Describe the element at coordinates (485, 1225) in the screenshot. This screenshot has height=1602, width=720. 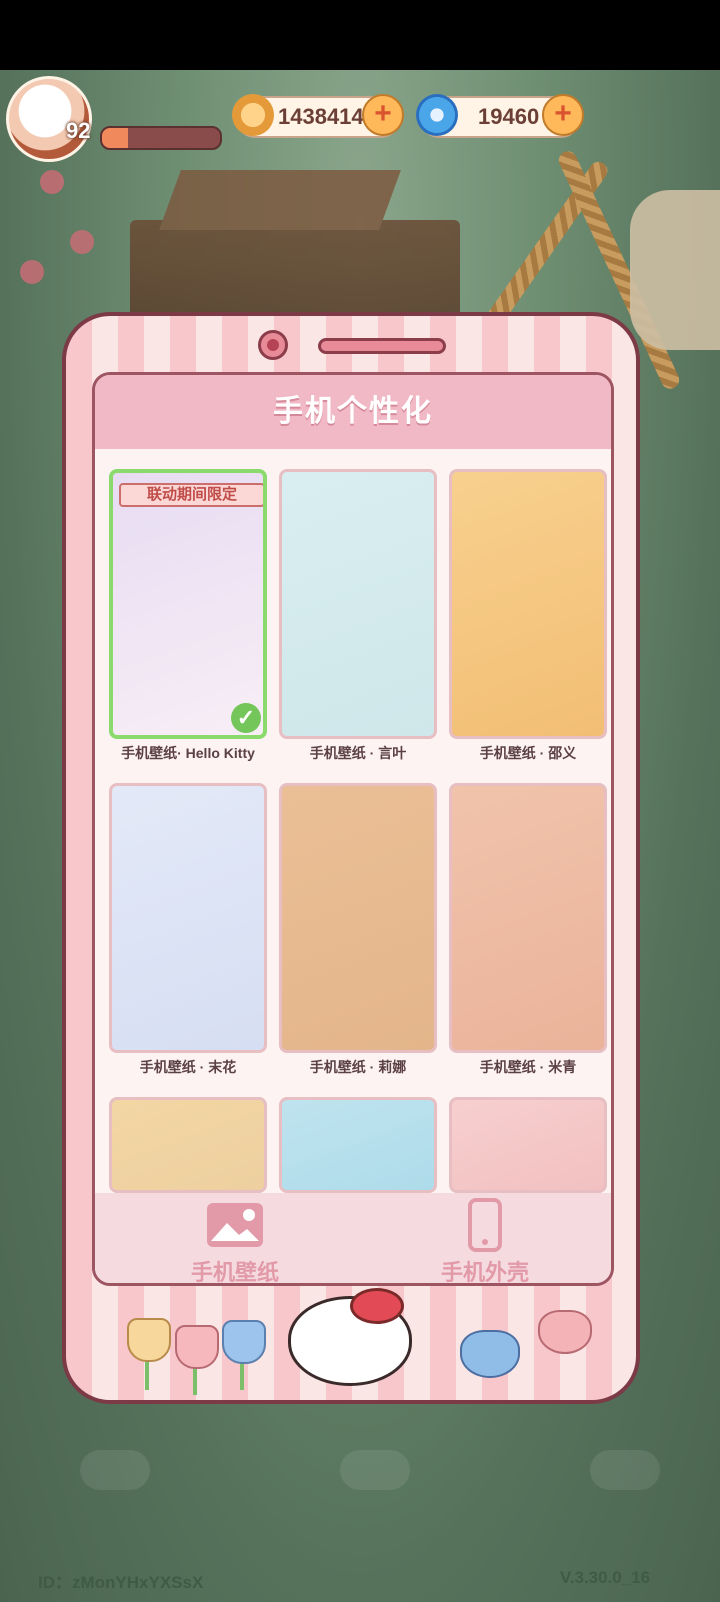
I see `phone-icon` at that location.